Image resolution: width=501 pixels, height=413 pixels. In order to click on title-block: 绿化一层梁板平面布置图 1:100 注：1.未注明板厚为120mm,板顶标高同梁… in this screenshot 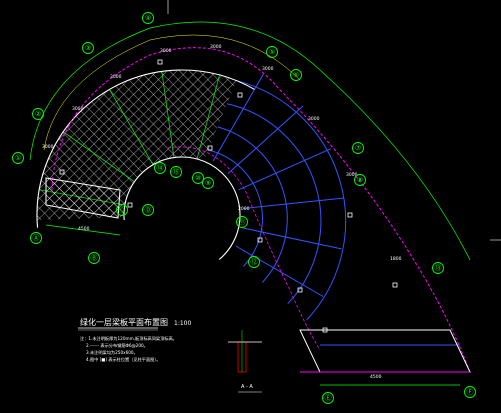, I will do `click(165, 353)`.